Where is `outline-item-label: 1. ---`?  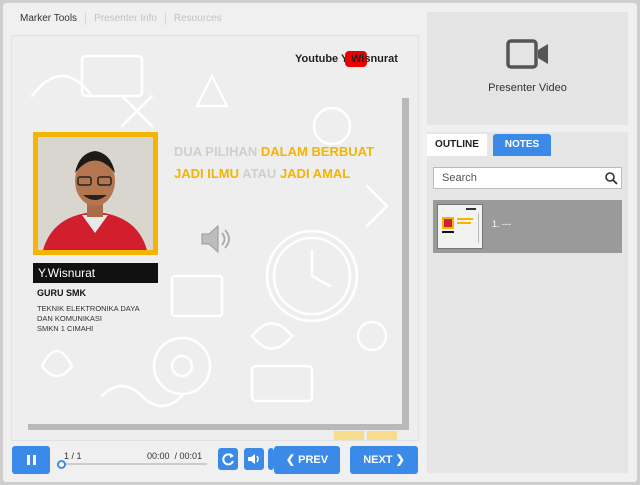
outline-item-label: 1. --- is located at coordinates (501, 224).